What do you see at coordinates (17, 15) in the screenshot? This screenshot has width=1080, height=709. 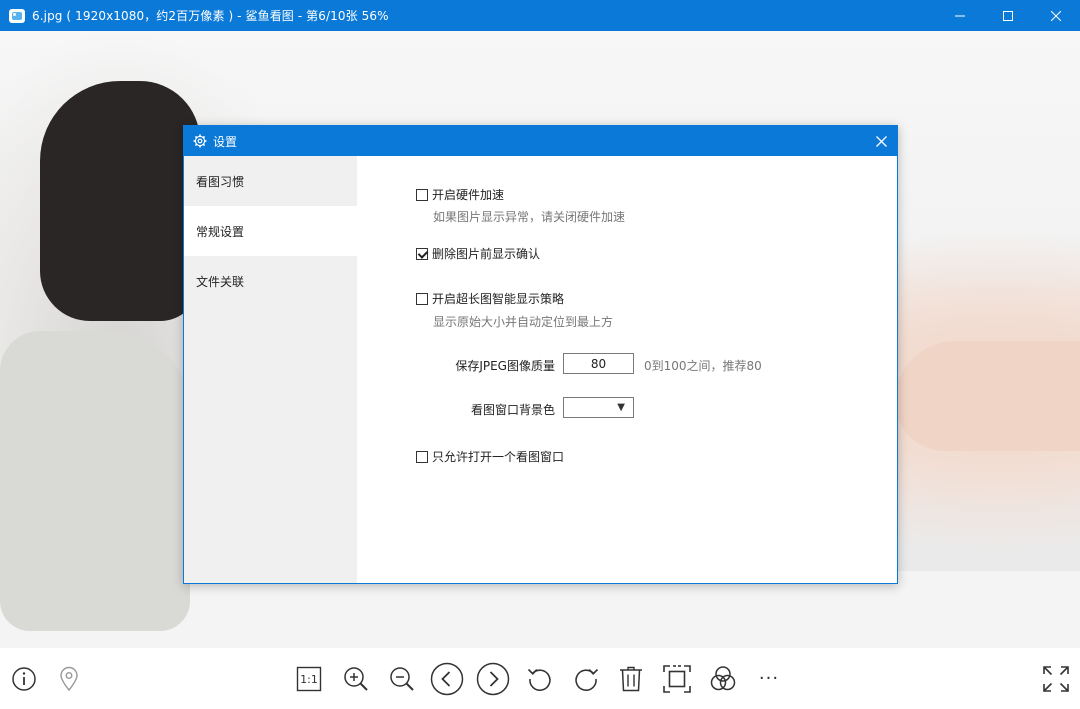 I see `app-icon` at bounding box center [17, 15].